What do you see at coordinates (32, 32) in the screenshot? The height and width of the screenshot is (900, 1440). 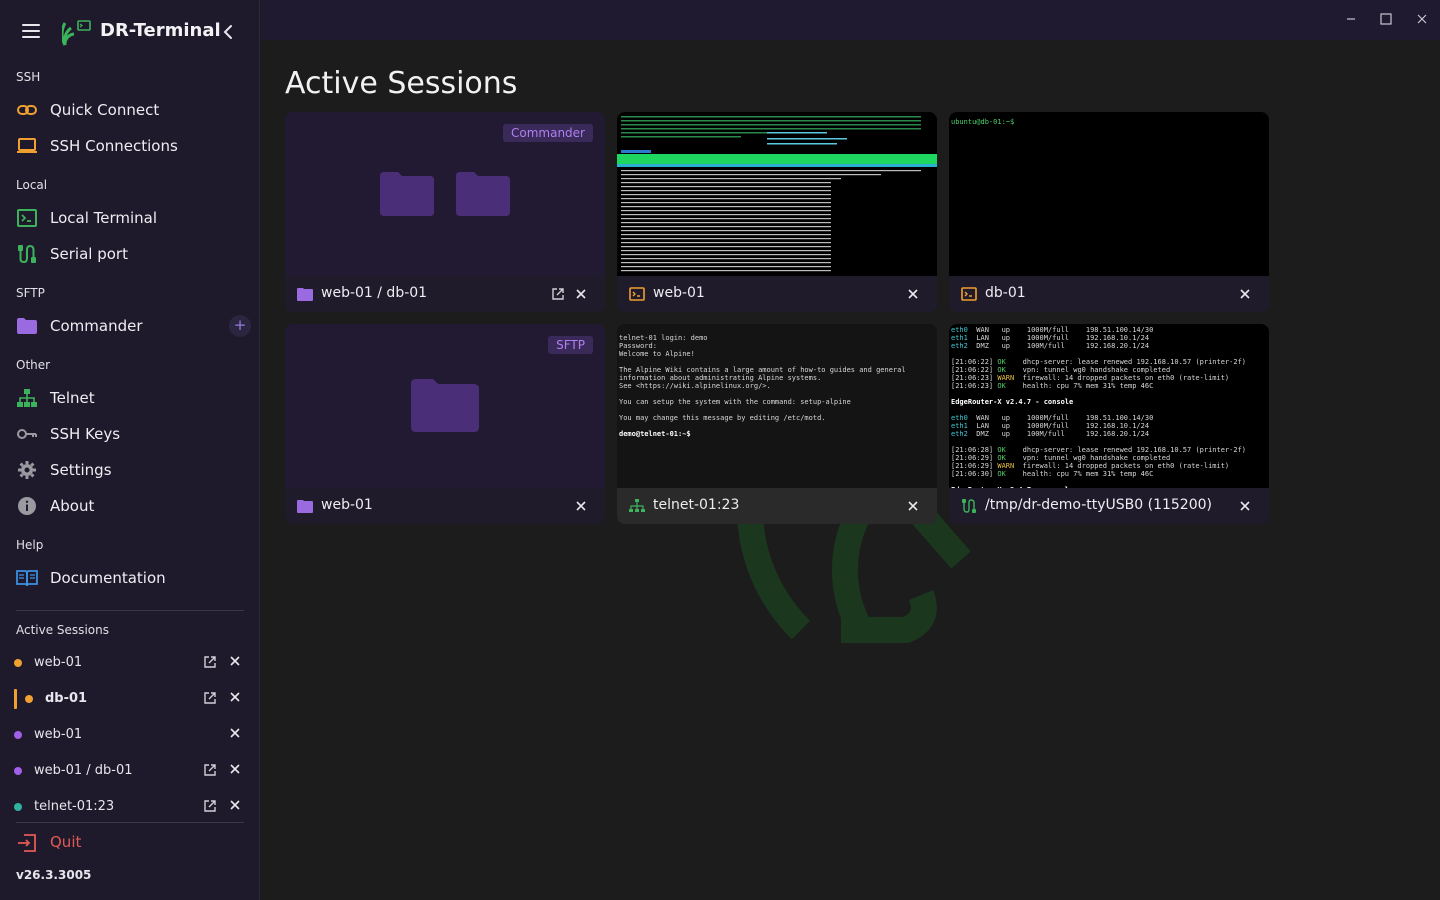 I see `hamburger-menu-icon` at bounding box center [32, 32].